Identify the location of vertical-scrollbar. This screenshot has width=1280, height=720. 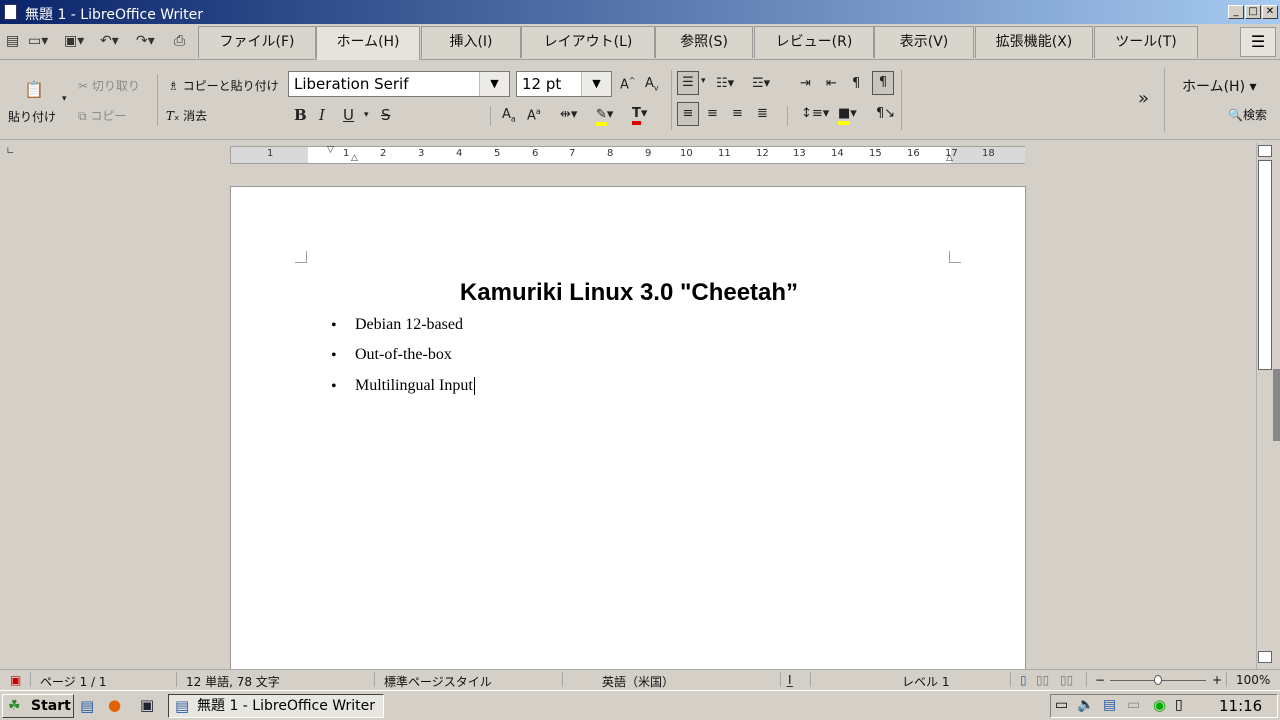
(1268, 406).